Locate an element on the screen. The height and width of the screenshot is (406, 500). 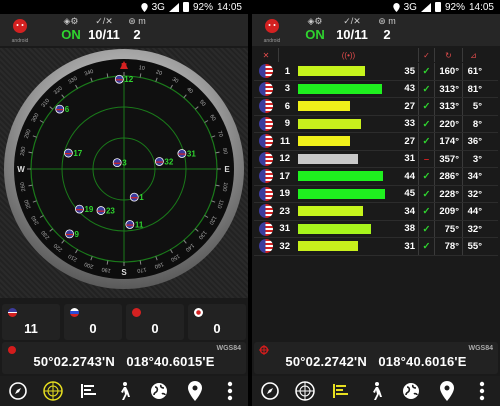
elevation-cell: 8° is located at coordinates (473, 123).